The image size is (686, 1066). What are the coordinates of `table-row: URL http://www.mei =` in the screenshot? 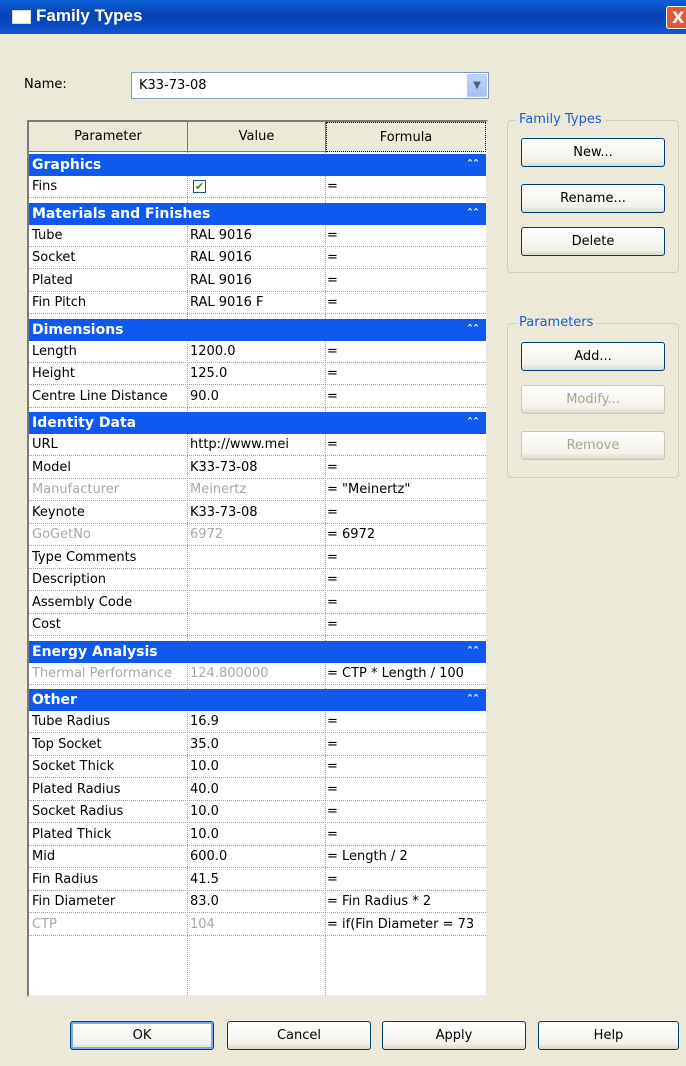 It's located at (257, 445).